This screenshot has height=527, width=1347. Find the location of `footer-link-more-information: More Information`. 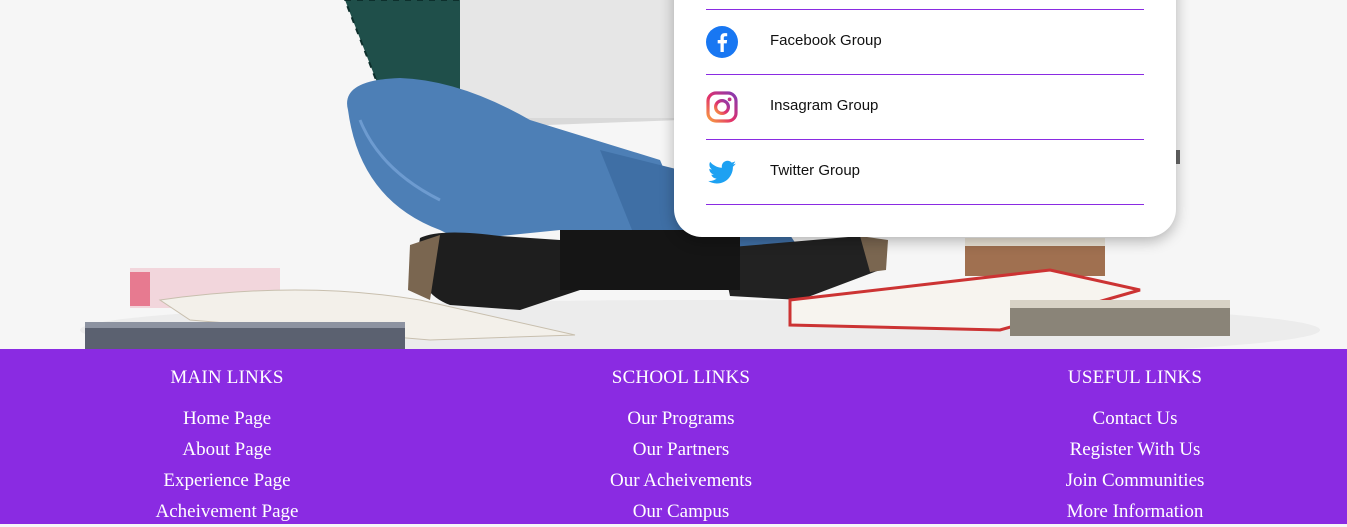

footer-link-more-information: More Information is located at coordinates (1135, 511).